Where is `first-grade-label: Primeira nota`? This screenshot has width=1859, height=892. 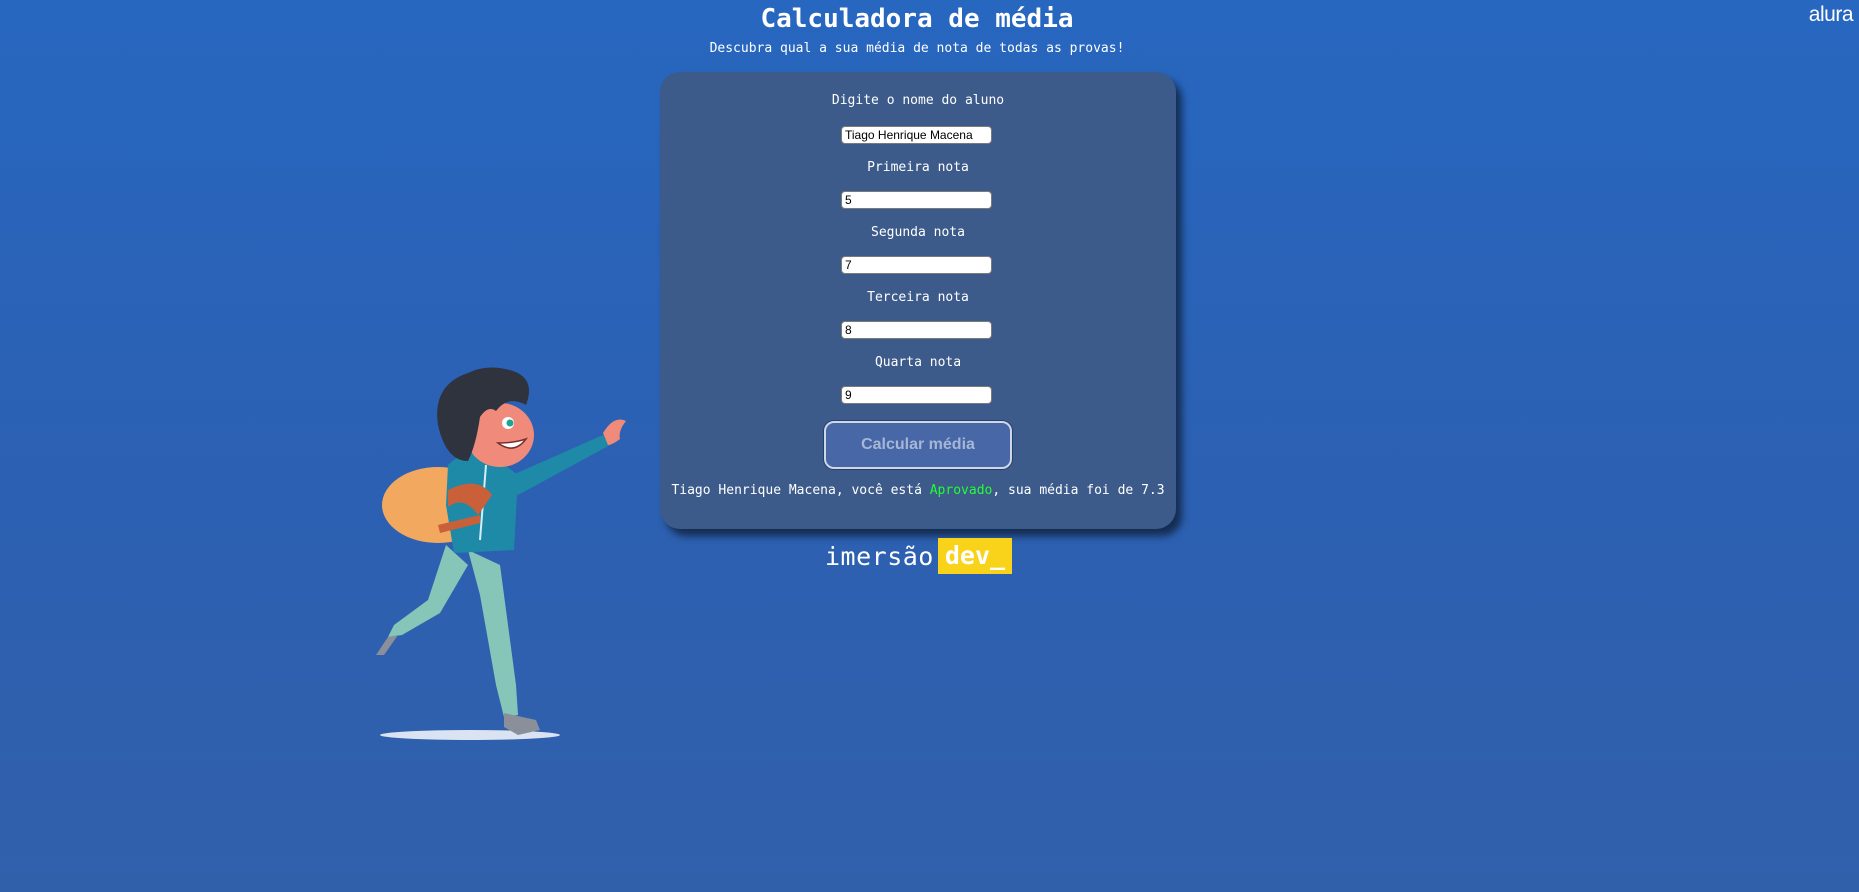 first-grade-label: Primeira nota is located at coordinates (918, 167).